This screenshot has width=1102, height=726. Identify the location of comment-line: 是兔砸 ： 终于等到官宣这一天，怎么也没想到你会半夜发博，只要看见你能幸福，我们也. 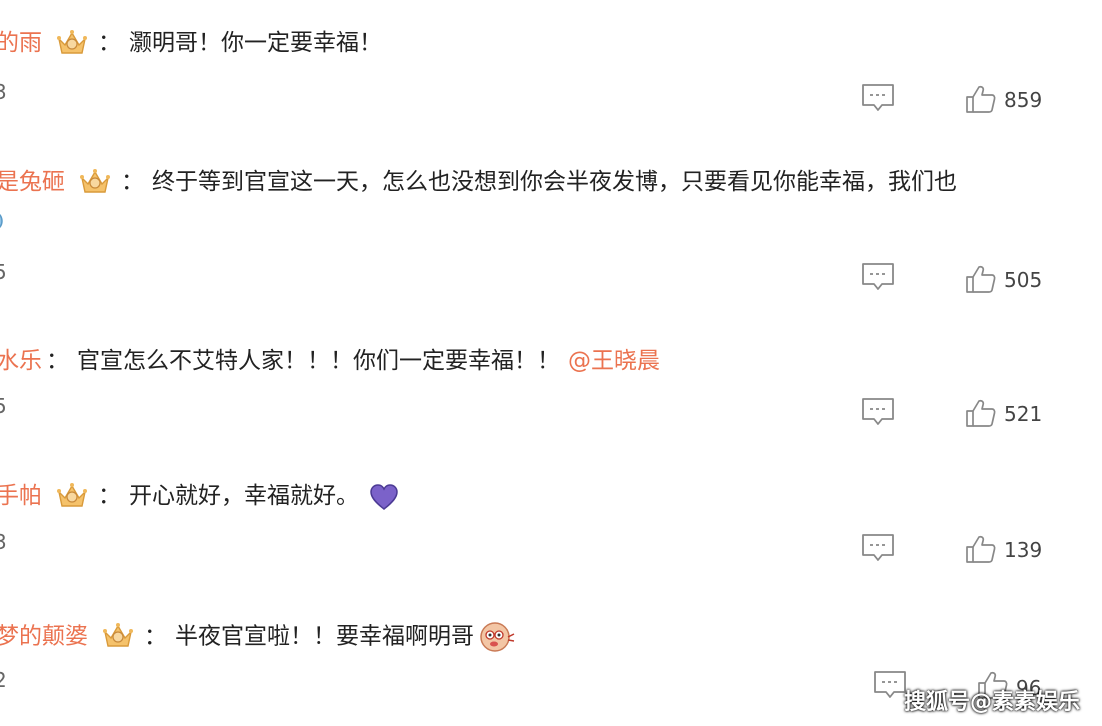
(478, 182).